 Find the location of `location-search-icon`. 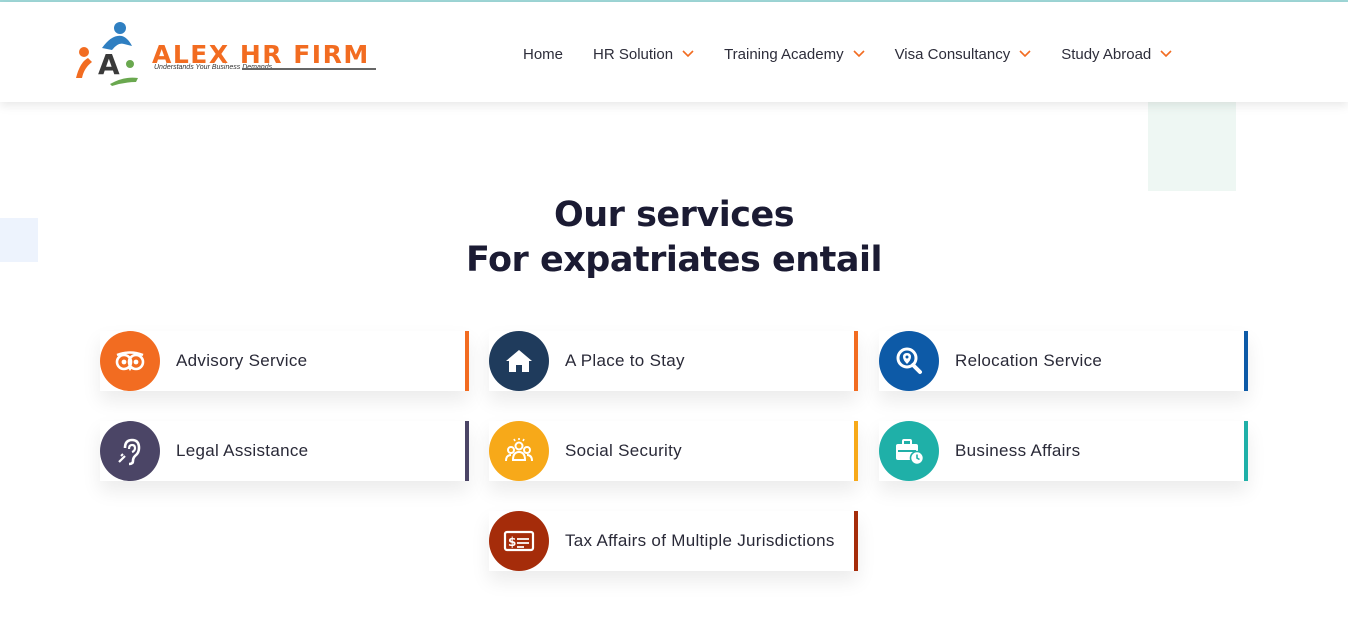

location-search-icon is located at coordinates (909, 361).